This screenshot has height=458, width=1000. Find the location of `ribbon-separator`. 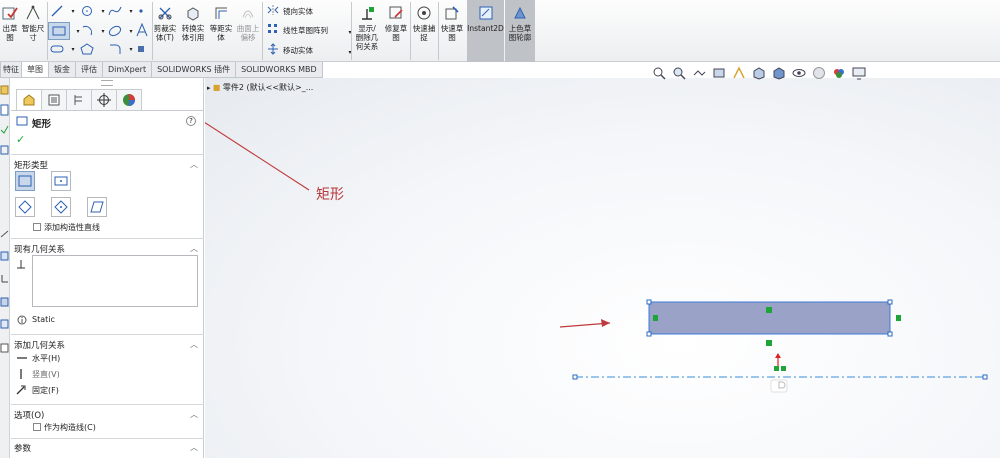

ribbon-separator is located at coordinates (262, 31).